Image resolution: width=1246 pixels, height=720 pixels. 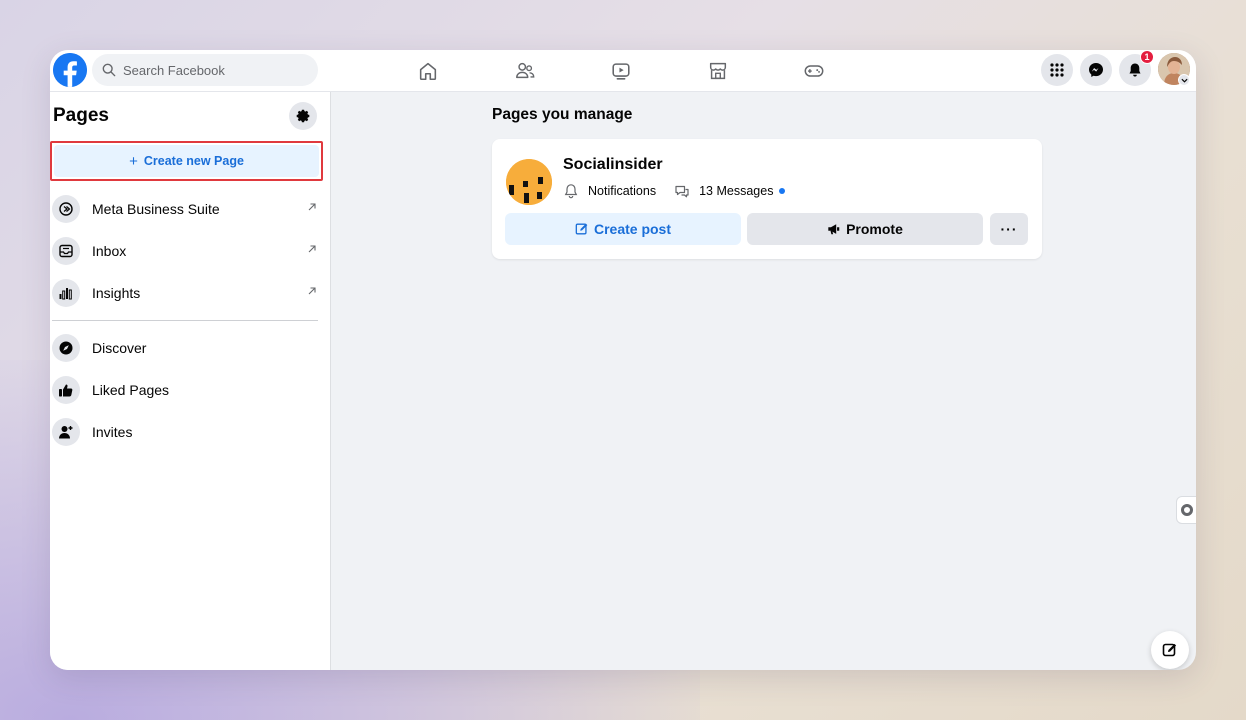 I want to click on search-icon, so click(x=109, y=70).